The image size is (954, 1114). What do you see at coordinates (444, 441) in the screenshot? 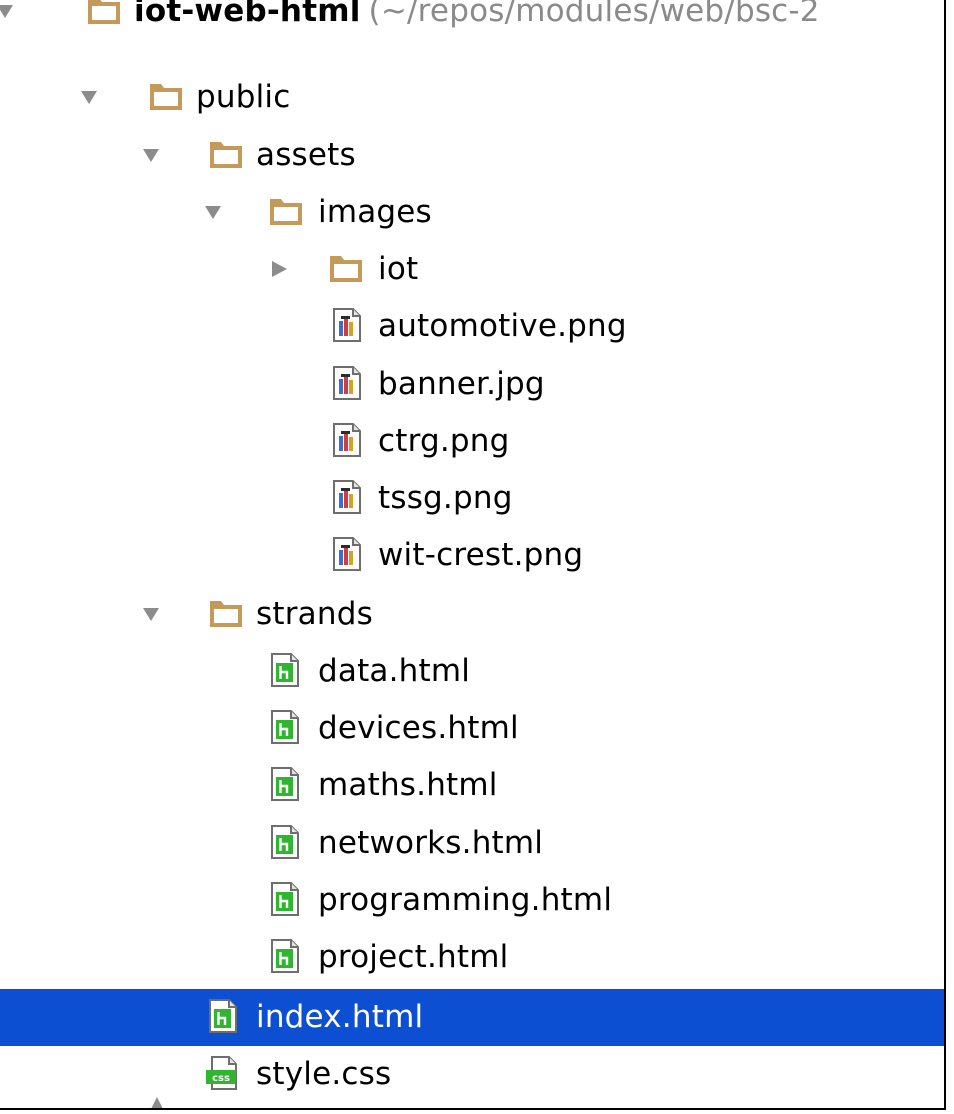
I see `tree-item-label: ctrg.png` at bounding box center [444, 441].